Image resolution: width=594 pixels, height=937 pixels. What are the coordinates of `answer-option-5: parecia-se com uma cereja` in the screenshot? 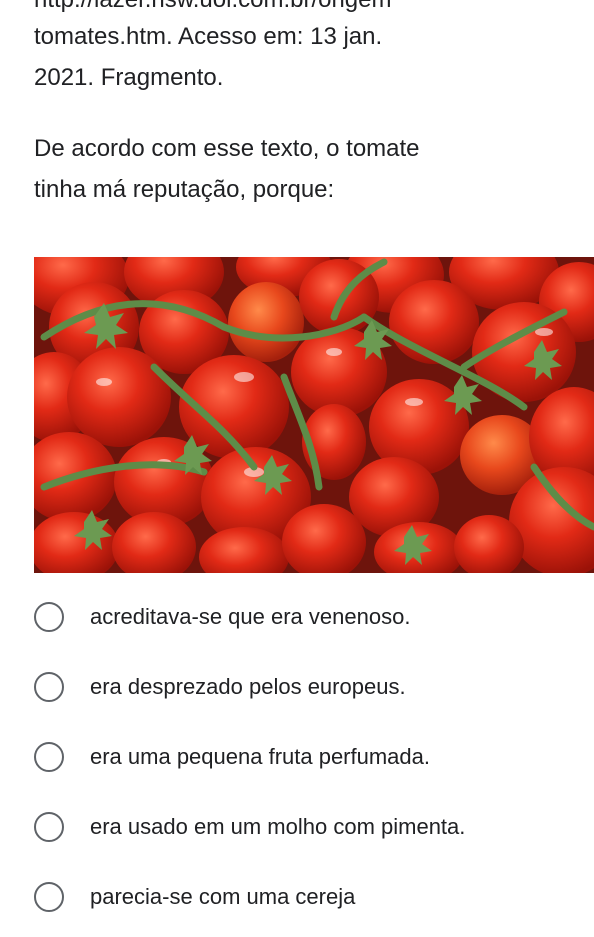 It's located at (304, 897).